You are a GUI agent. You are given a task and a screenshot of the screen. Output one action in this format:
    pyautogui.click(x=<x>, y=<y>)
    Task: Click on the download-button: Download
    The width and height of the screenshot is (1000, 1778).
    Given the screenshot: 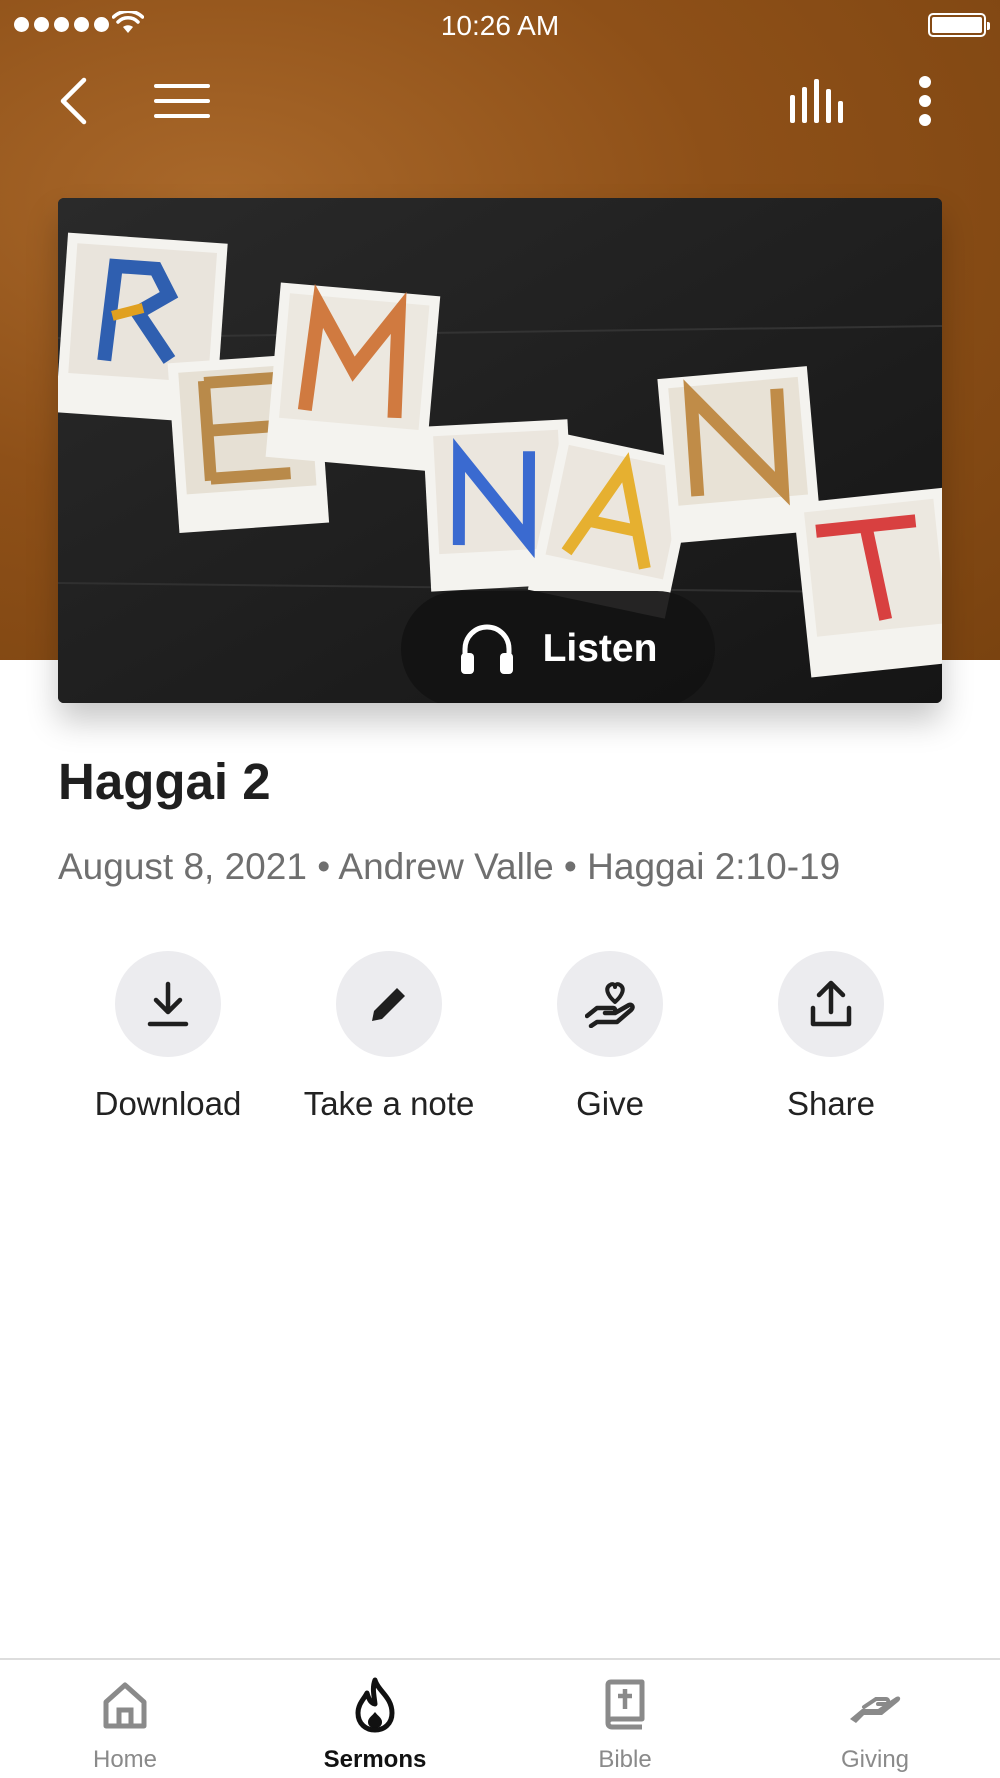 What is the action you would take?
    pyautogui.click(x=168, y=1037)
    